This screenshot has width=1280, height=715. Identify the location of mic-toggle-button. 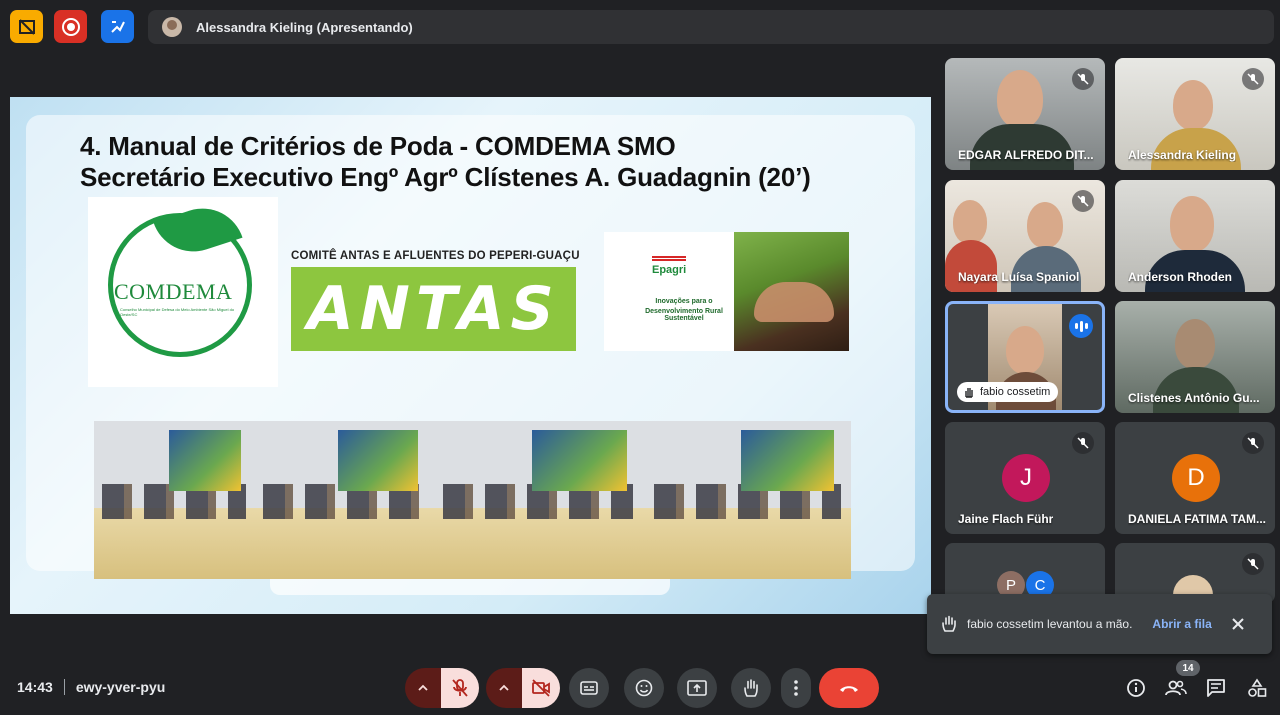
(460, 688).